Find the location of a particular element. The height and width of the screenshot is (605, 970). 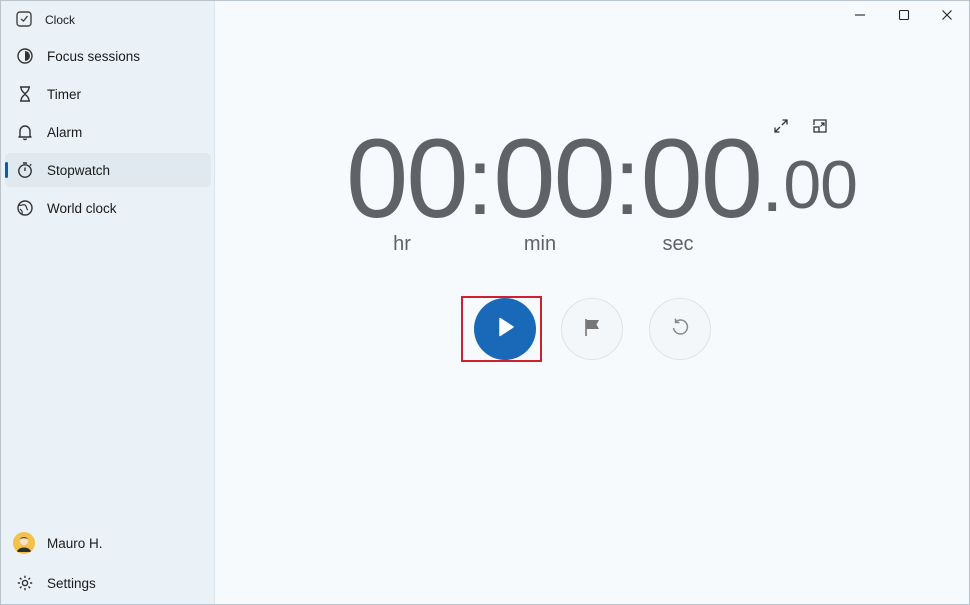

reset-icon is located at coordinates (680, 329).